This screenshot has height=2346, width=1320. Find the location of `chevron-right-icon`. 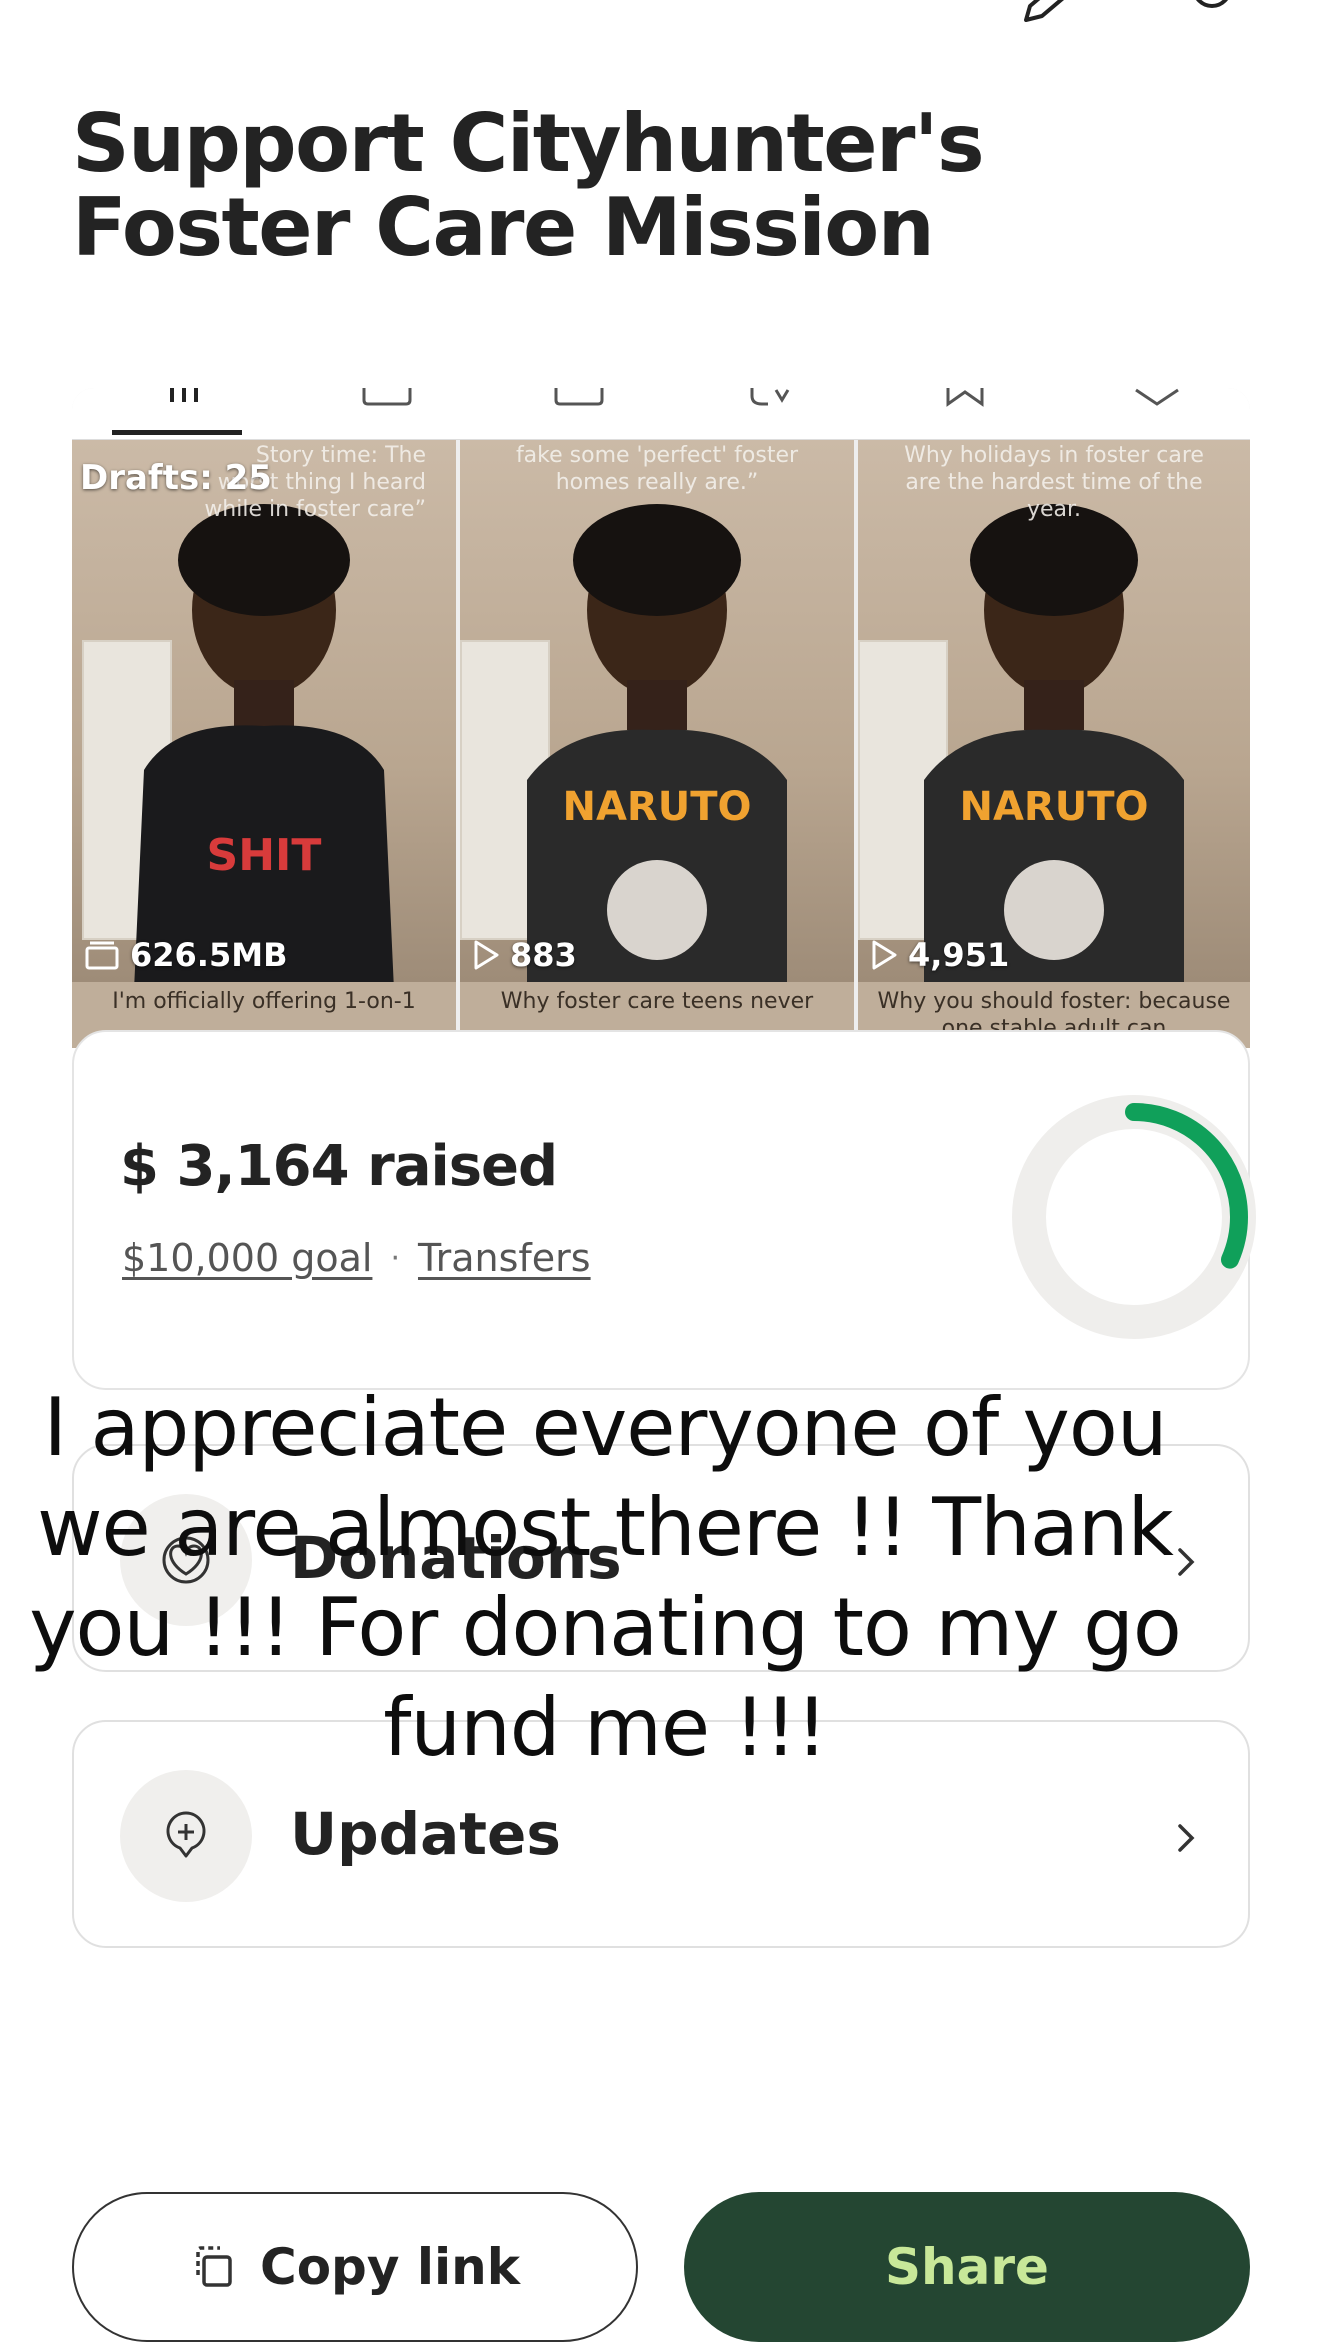

chevron-right-icon is located at coordinates (1186, 1838).